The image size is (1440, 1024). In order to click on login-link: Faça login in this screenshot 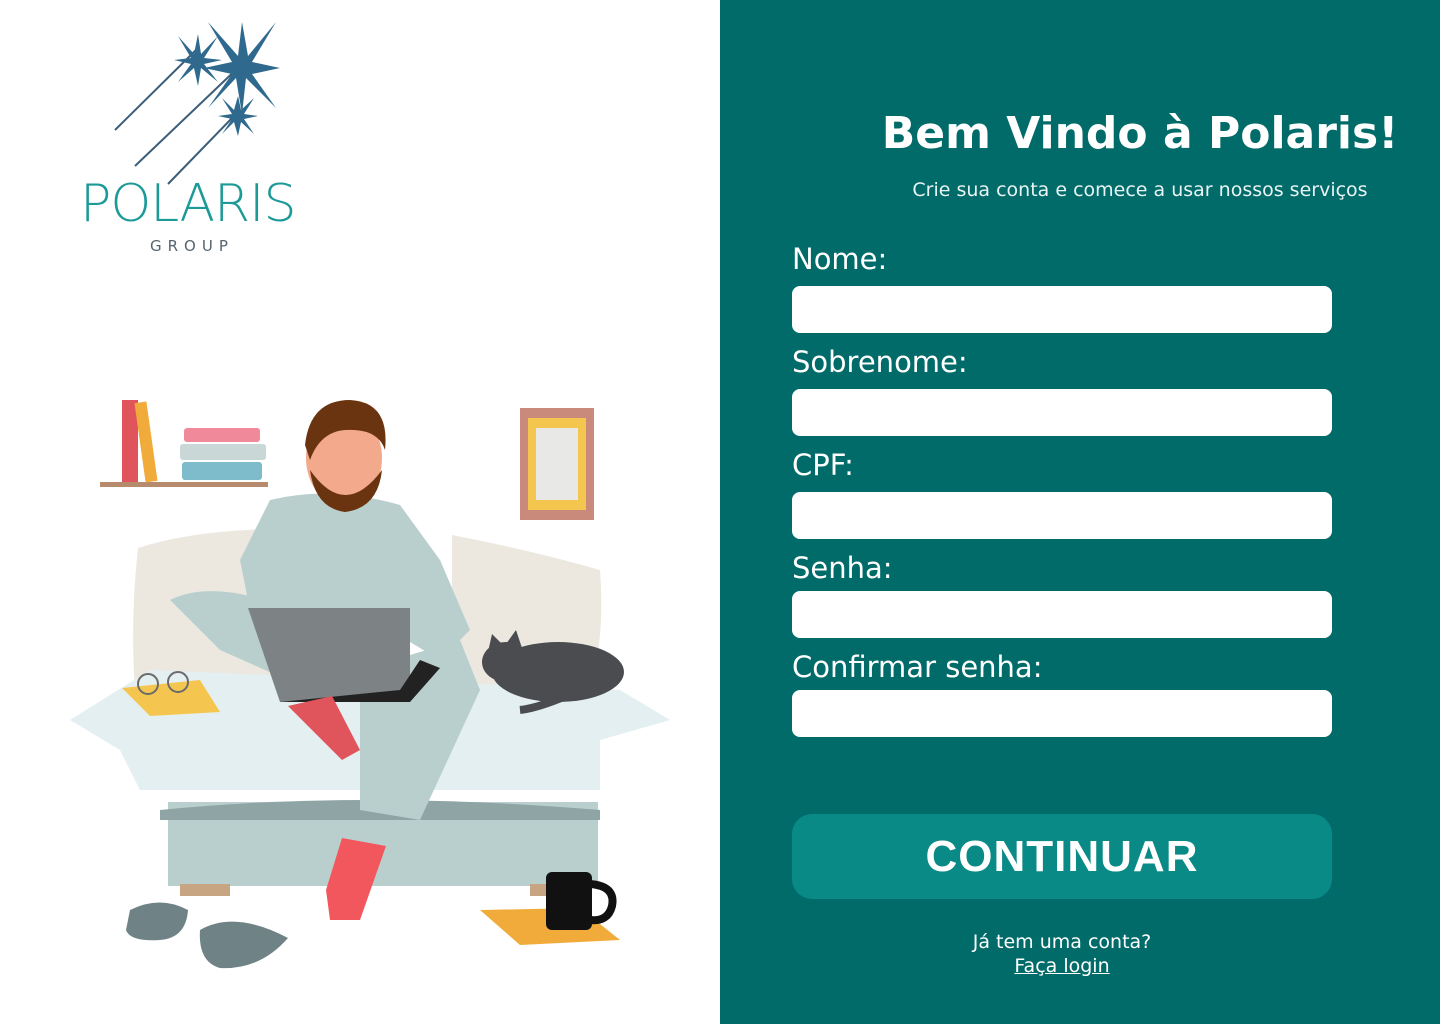, I will do `click(1062, 966)`.